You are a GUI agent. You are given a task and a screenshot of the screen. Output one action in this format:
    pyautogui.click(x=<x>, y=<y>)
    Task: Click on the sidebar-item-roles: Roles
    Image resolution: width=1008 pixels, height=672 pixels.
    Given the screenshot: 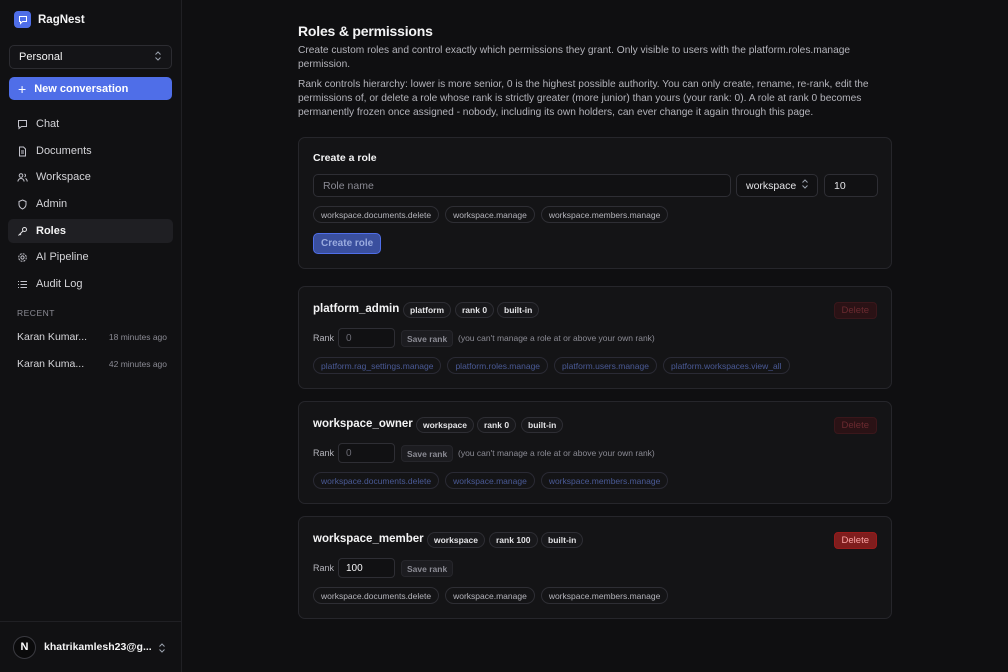 What is the action you would take?
    pyautogui.click(x=90, y=231)
    